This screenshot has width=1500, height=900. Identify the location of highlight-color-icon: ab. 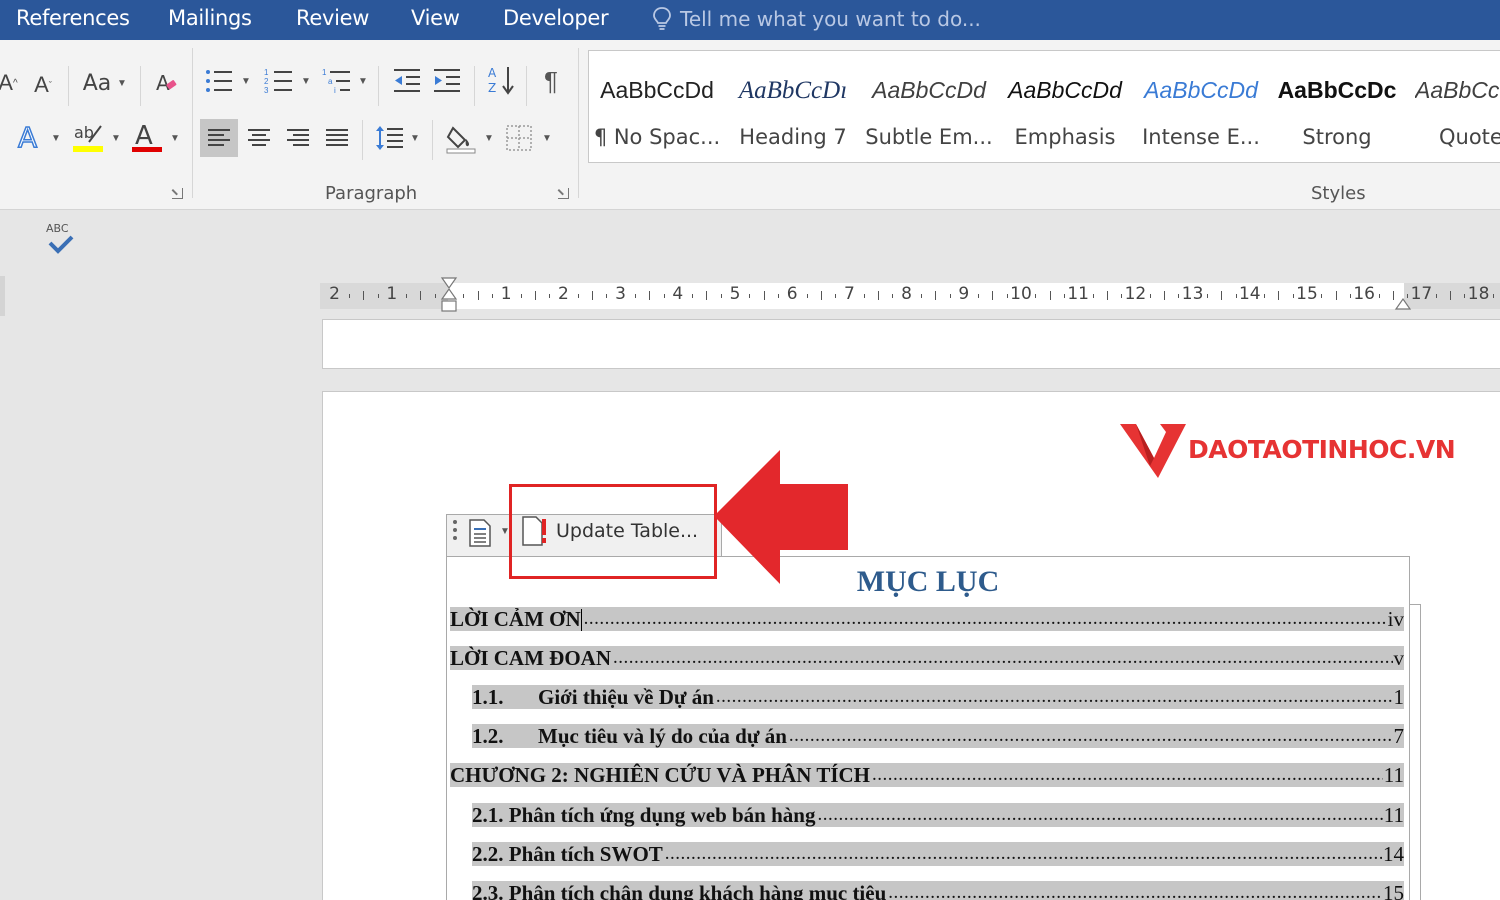
(89, 138).